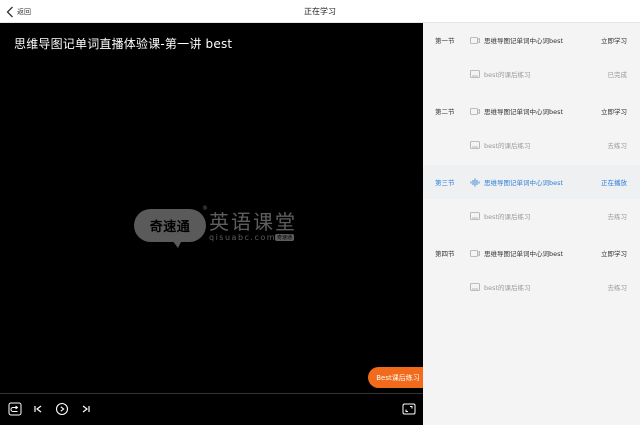 The width and height of the screenshot is (640, 425). I want to click on lesson-section: 第四节, so click(445, 254).